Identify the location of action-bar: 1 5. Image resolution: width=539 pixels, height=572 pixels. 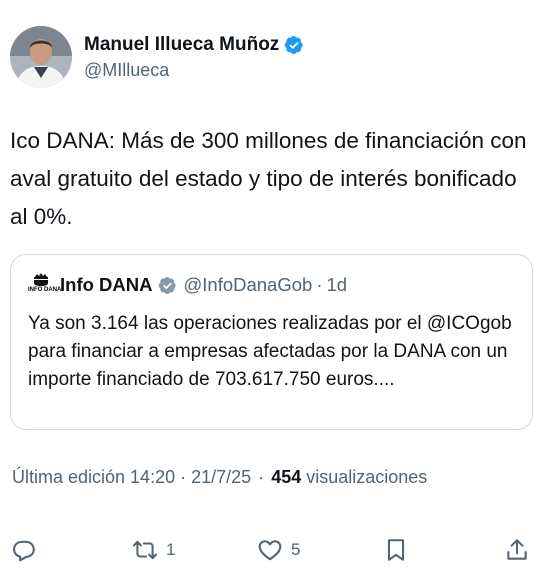
(269, 550).